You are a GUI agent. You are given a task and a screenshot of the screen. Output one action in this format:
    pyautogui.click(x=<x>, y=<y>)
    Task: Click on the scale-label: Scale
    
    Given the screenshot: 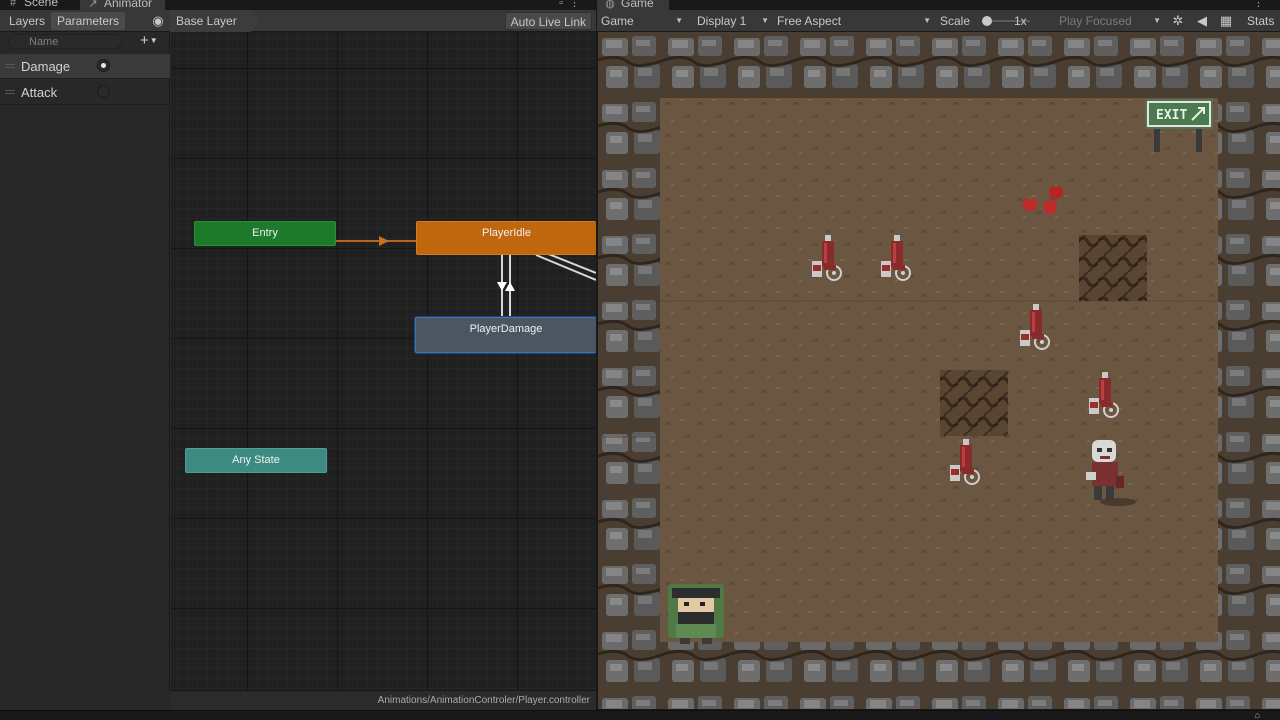 What is the action you would take?
    pyautogui.click(x=955, y=21)
    